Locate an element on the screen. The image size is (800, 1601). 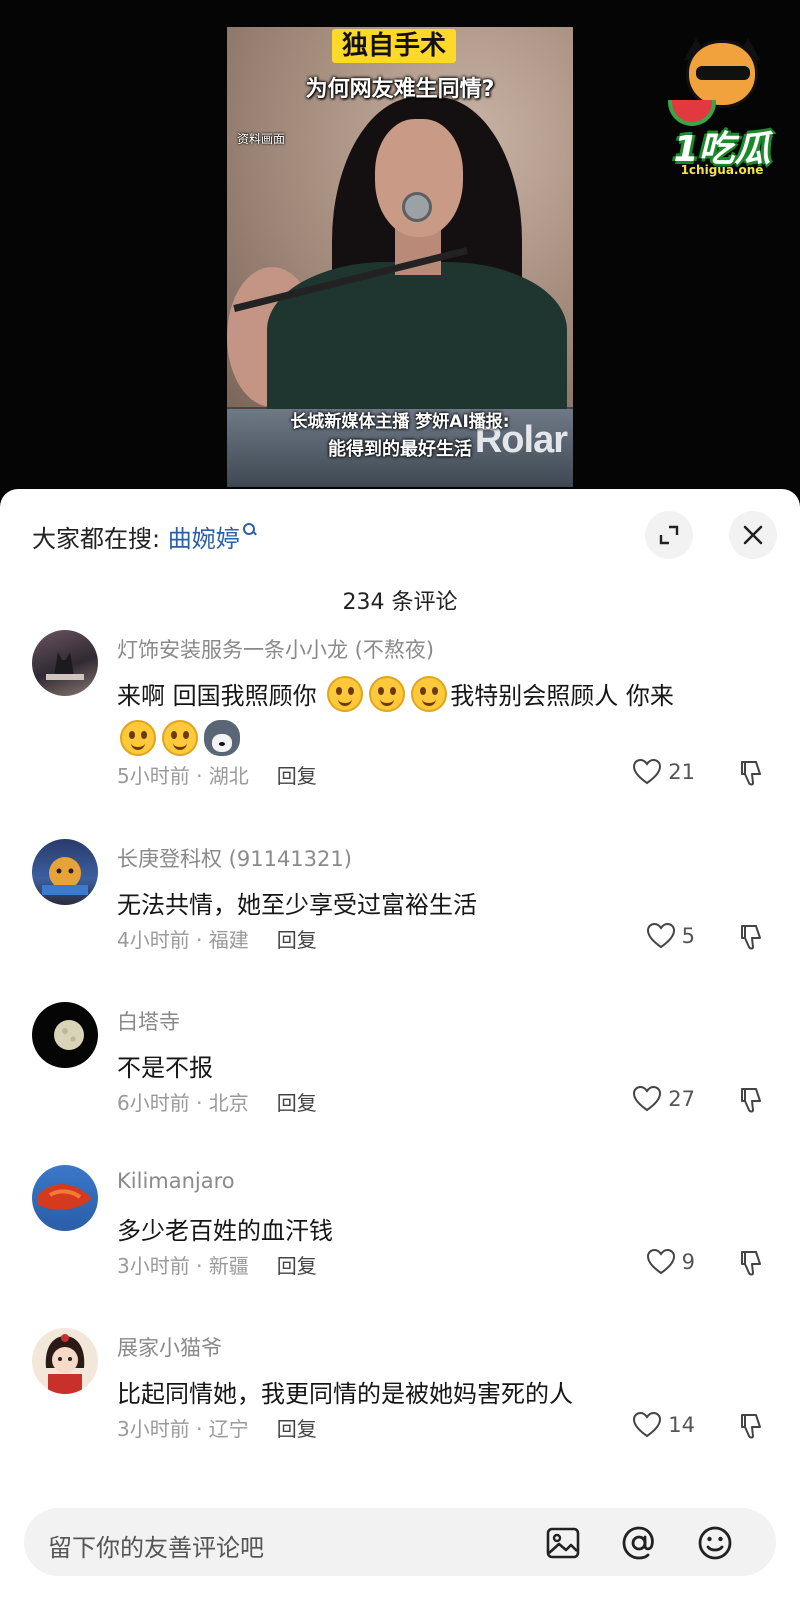
trending-search: 大家都在搜: 曲婉婷 is located at coordinates (144, 536).